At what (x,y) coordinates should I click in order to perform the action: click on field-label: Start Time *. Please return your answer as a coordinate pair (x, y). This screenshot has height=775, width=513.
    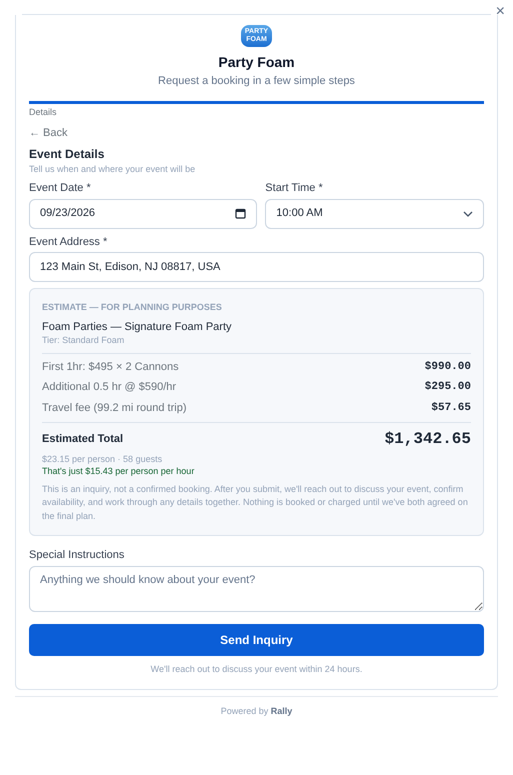
    Looking at the image, I should click on (294, 188).